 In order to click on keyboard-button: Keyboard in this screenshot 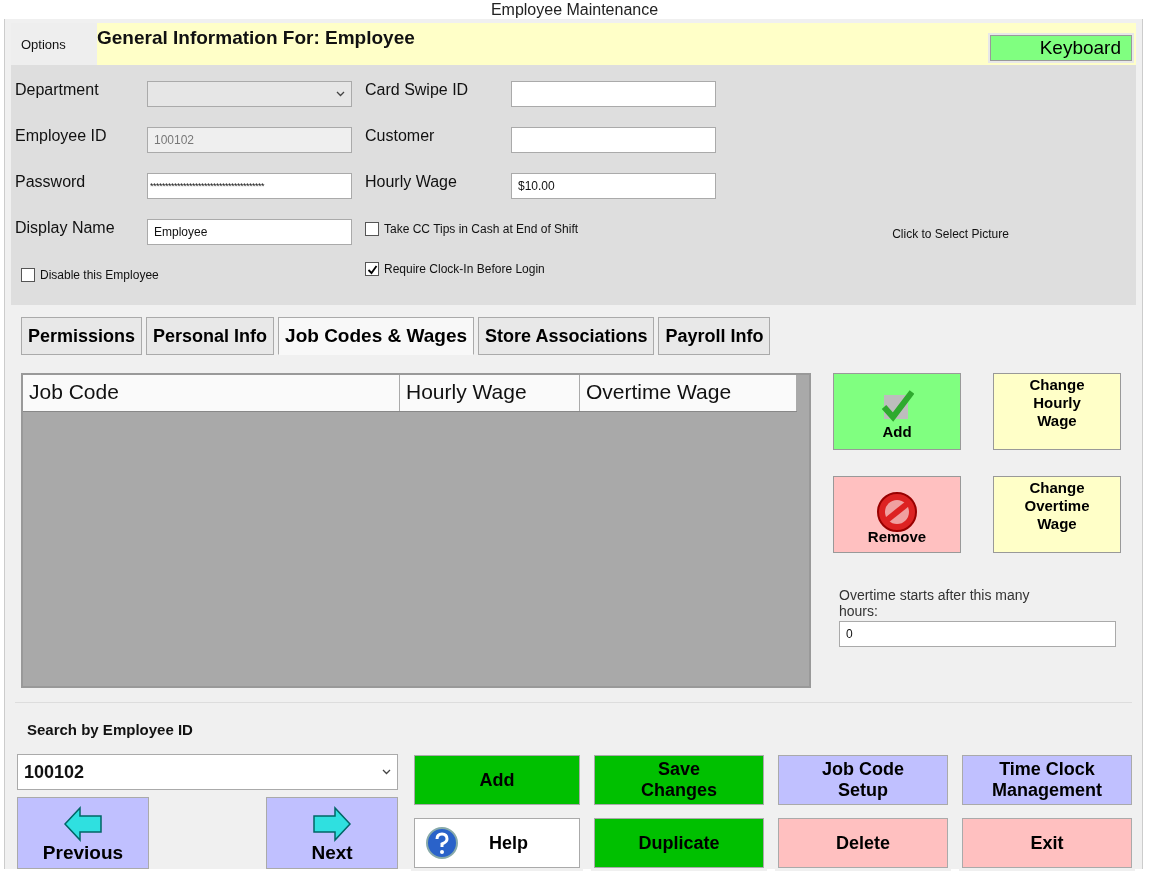, I will do `click(1061, 48)`.